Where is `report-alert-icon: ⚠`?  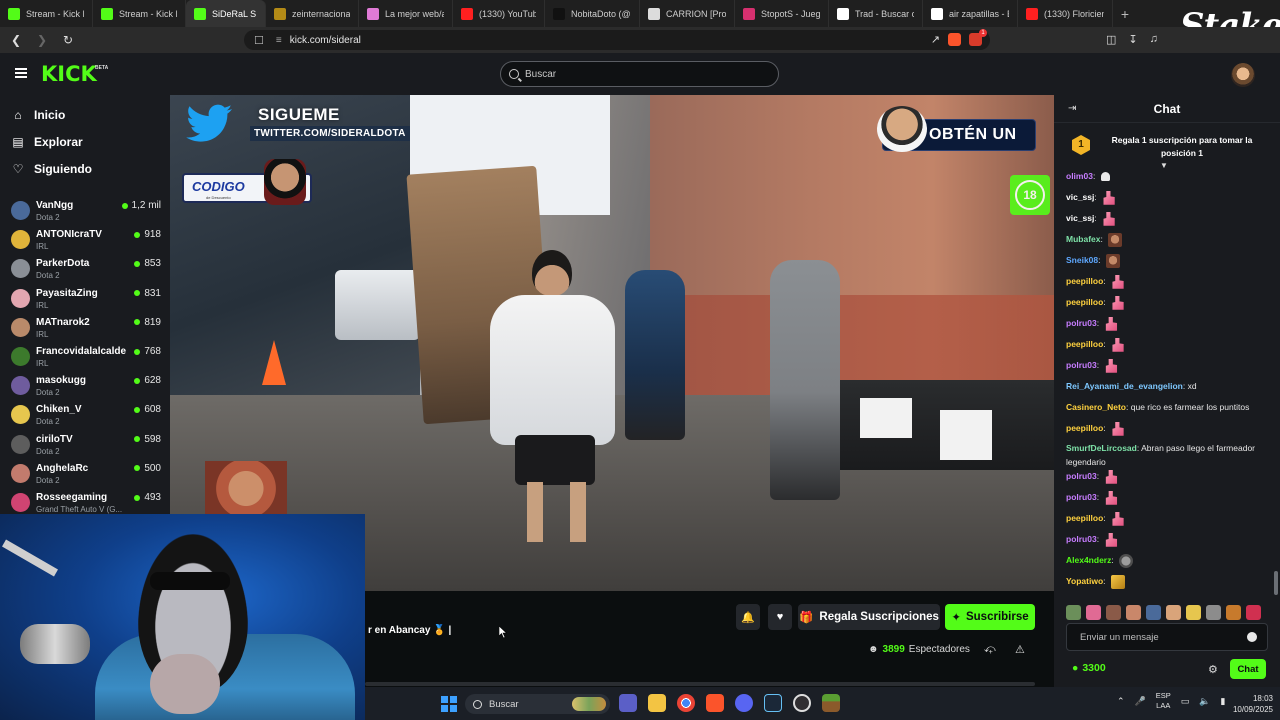 report-alert-icon: ⚠ is located at coordinates (1020, 649).